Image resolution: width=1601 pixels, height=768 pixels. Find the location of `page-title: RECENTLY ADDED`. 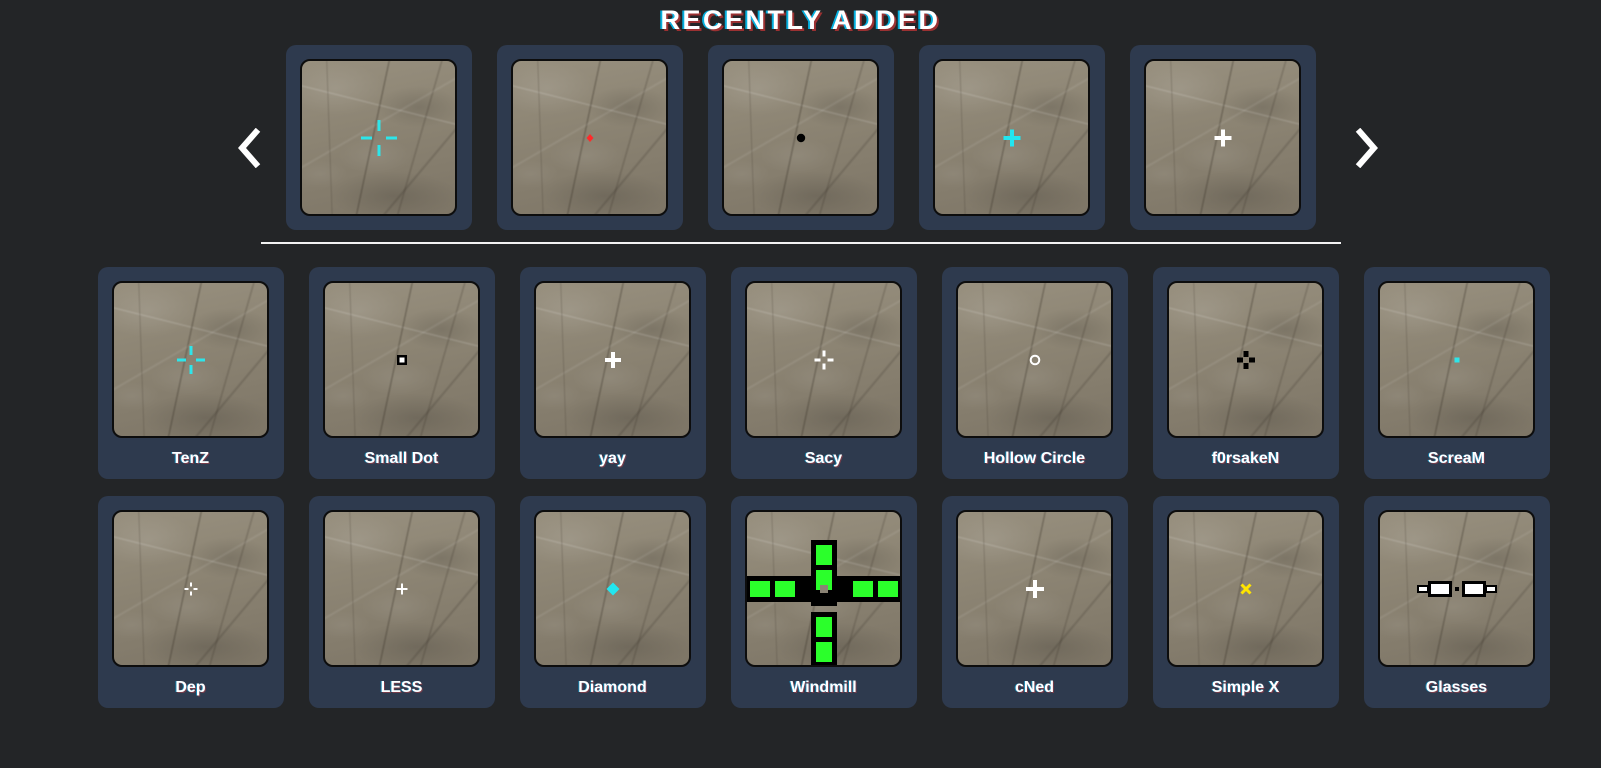

page-title: RECENTLY ADDED is located at coordinates (800, 20).